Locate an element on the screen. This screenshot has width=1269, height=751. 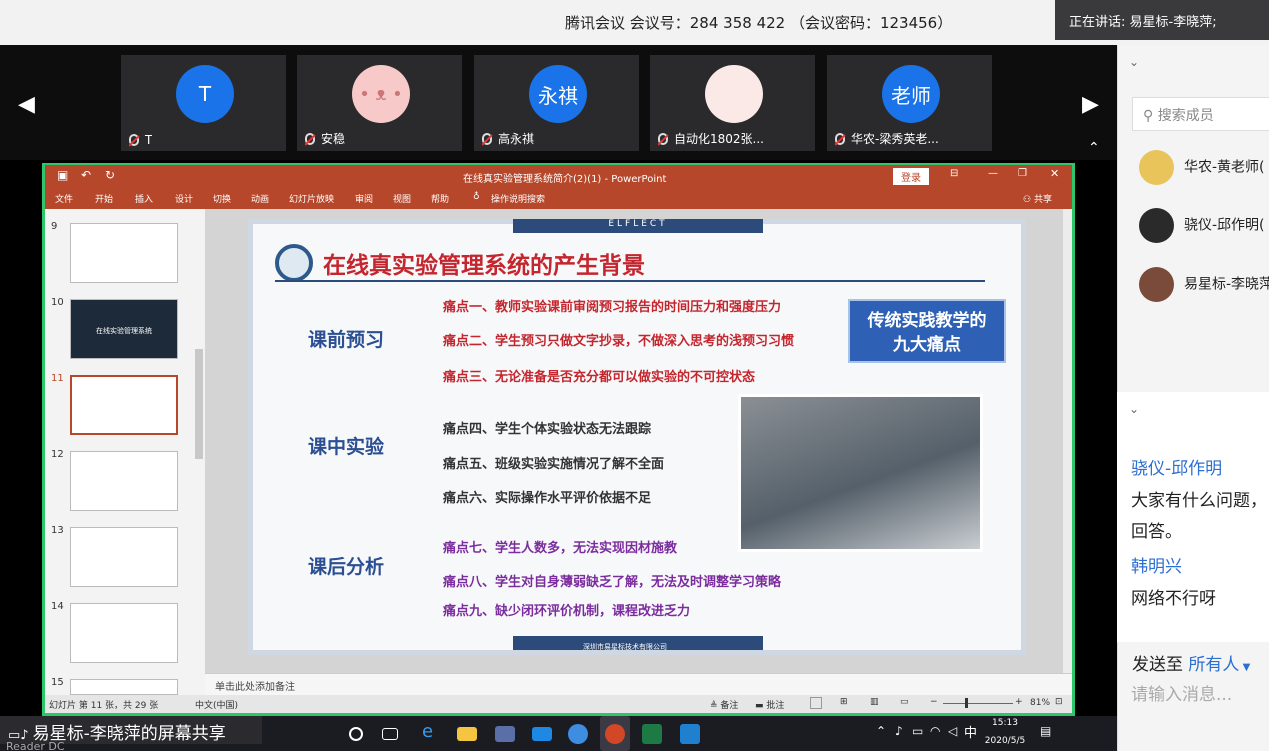
photos-icon is located at coordinates (690, 734).